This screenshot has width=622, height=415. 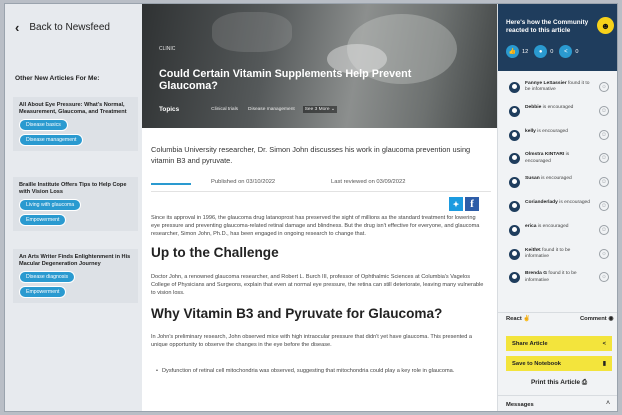 What do you see at coordinates (605, 25) in the screenshot?
I see `emoji-reaction-icon: ☻` at bounding box center [605, 25].